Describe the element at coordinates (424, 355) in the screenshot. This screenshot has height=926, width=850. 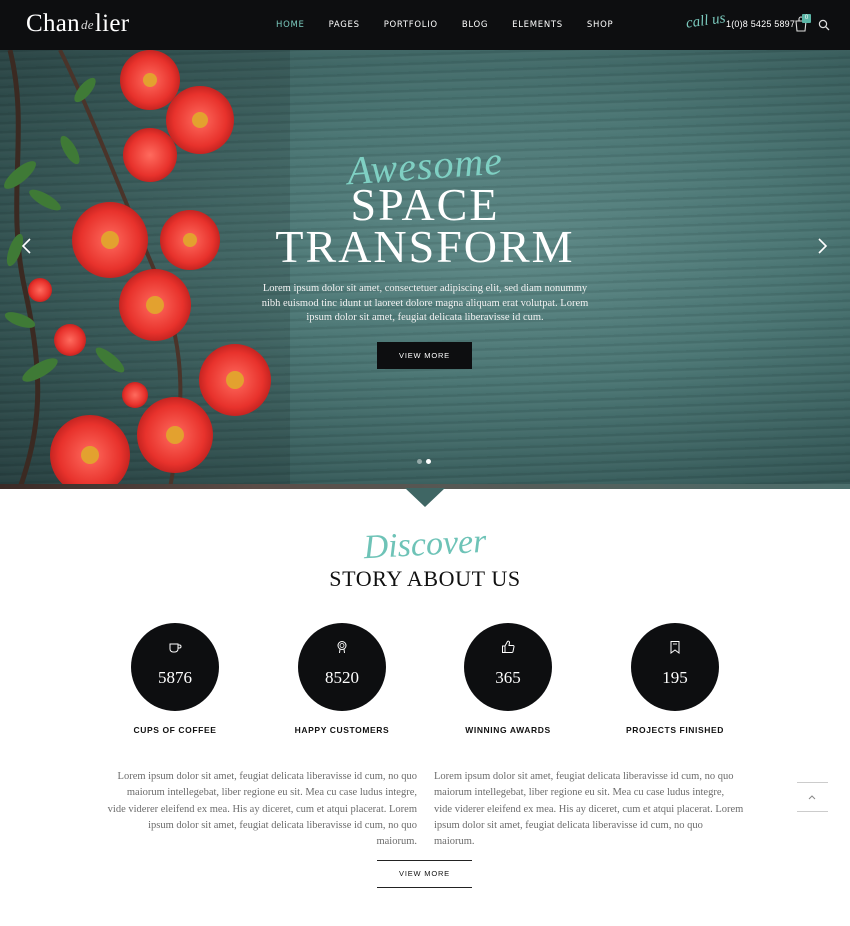
I see `hero-view-more-button: VIEW MORE` at that location.